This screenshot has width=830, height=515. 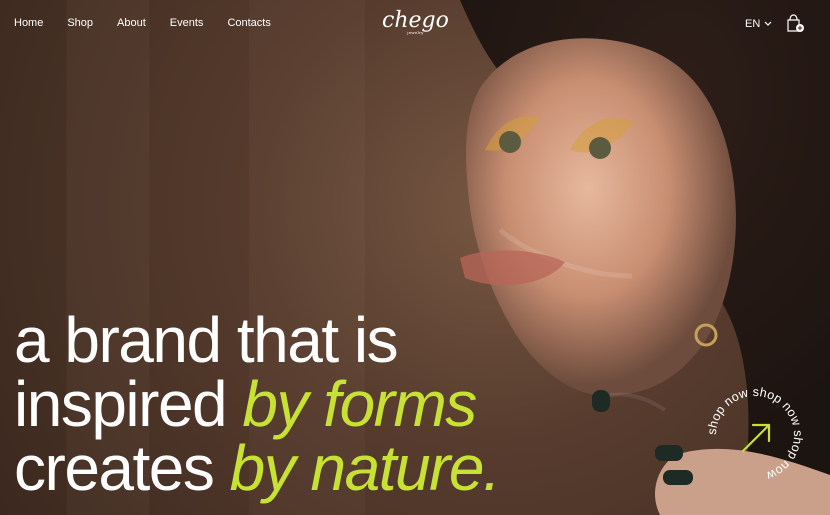 I want to click on svg-text: shop now shop now shop now, so click(x=755, y=434).